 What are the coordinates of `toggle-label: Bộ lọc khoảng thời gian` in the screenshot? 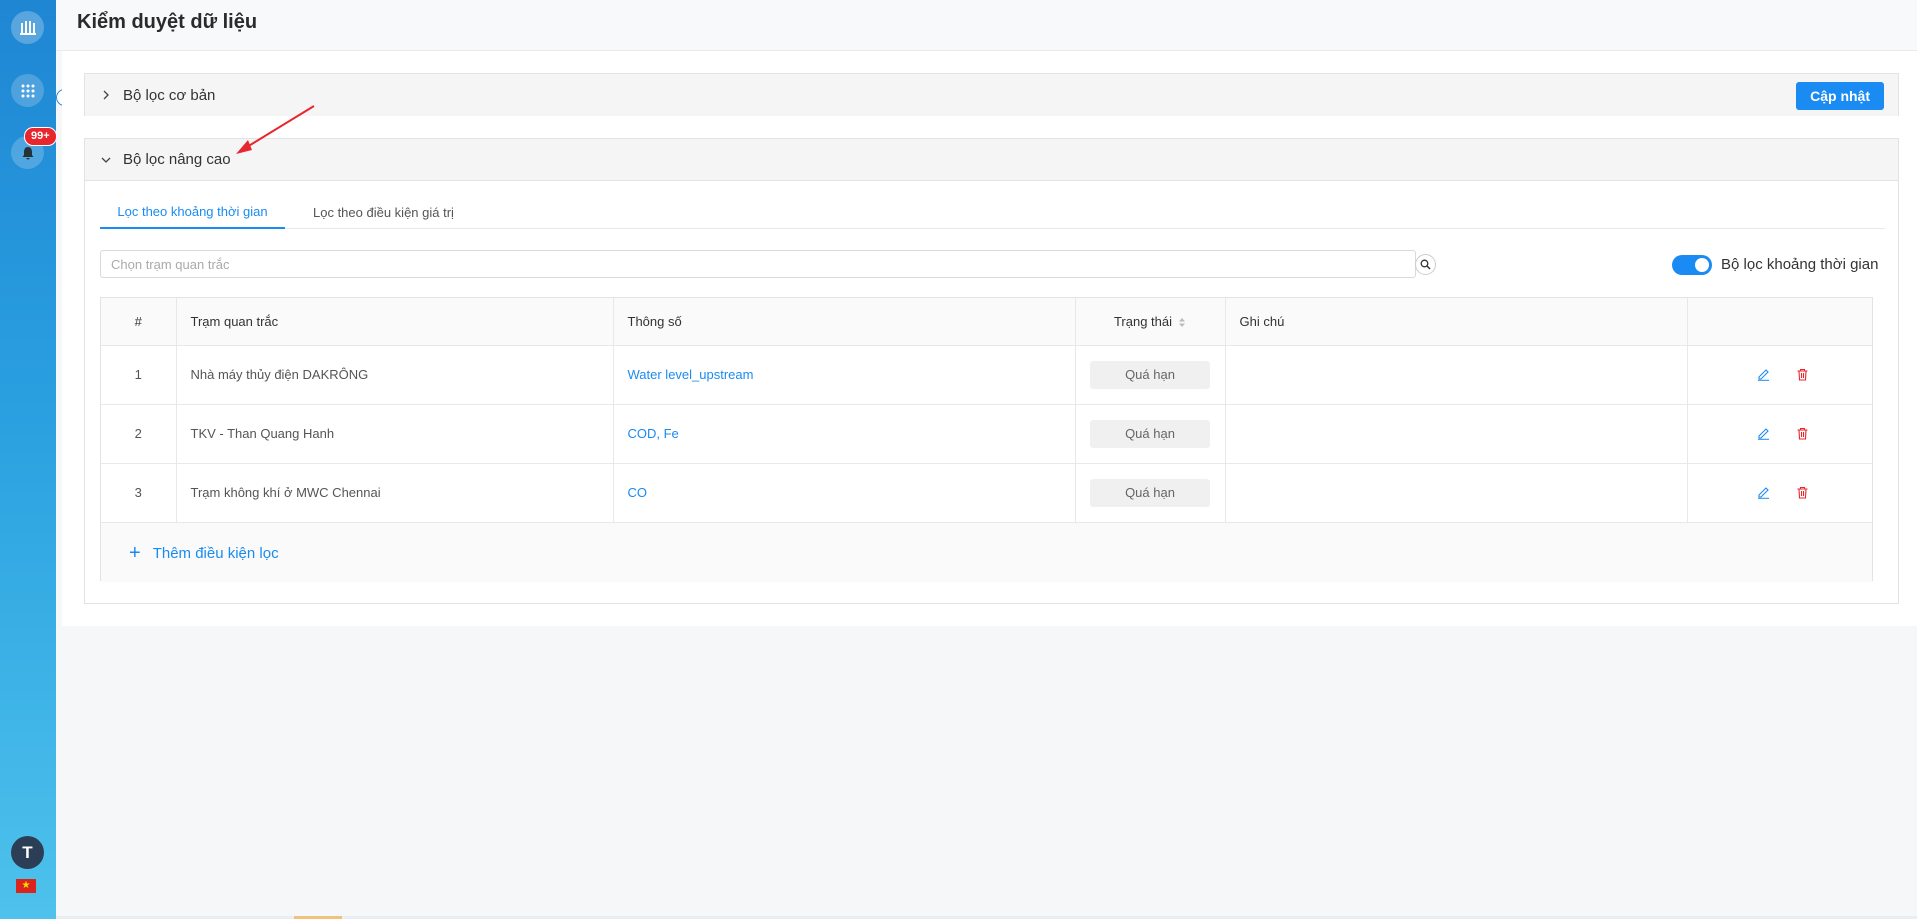 It's located at (1800, 264).